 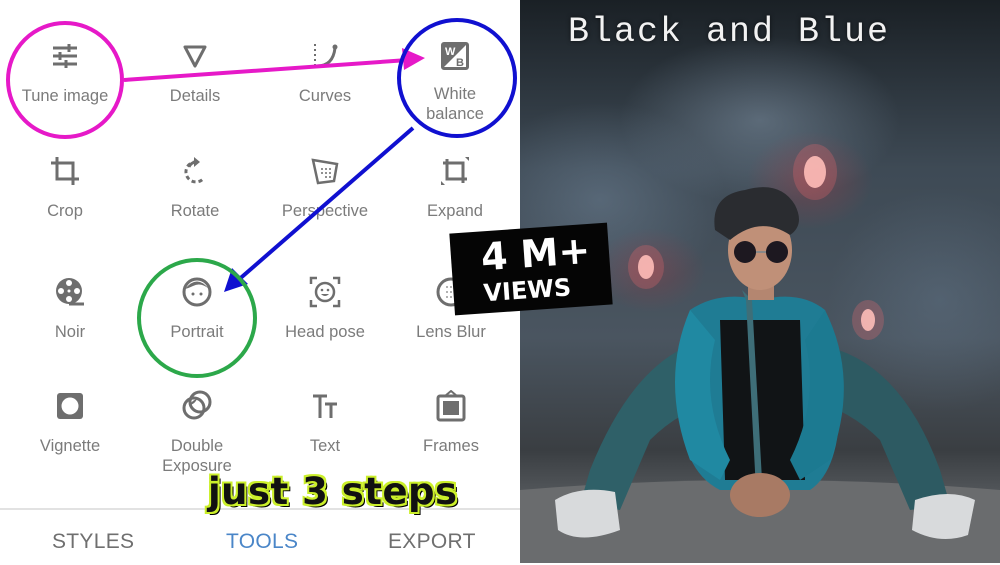 I want to click on tool-label: Tune image, so click(x=65, y=96).